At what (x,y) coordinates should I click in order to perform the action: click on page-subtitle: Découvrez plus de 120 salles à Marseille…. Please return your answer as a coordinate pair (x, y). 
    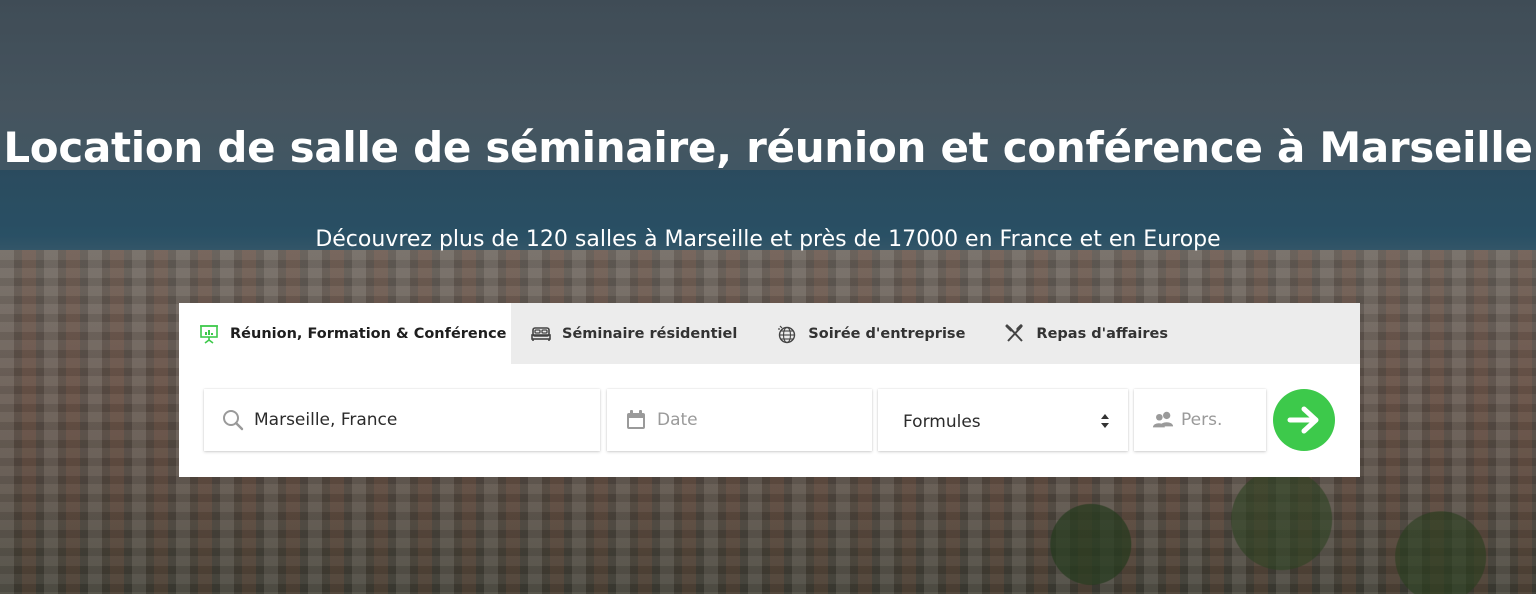
    Looking at the image, I should click on (768, 239).